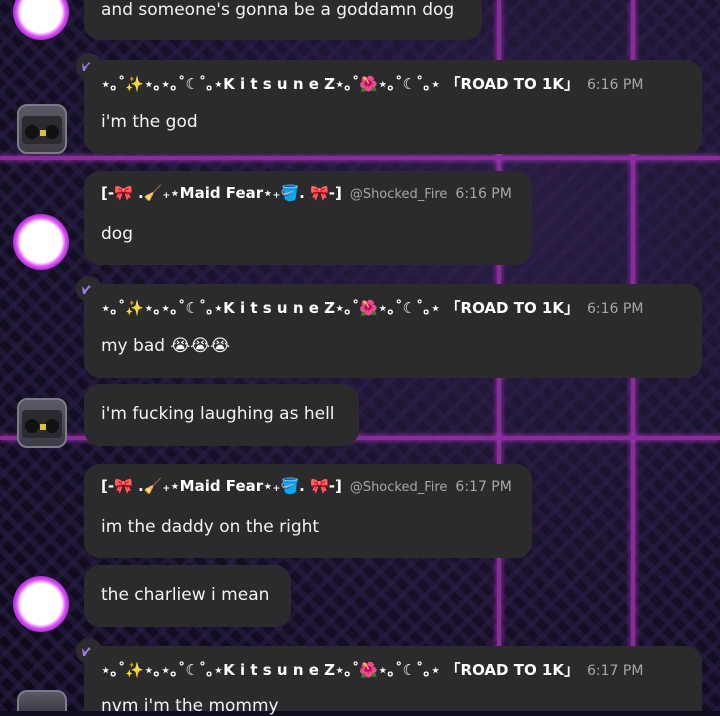 The image size is (720, 716). I want to click on message-text: i'm the god, so click(149, 122).